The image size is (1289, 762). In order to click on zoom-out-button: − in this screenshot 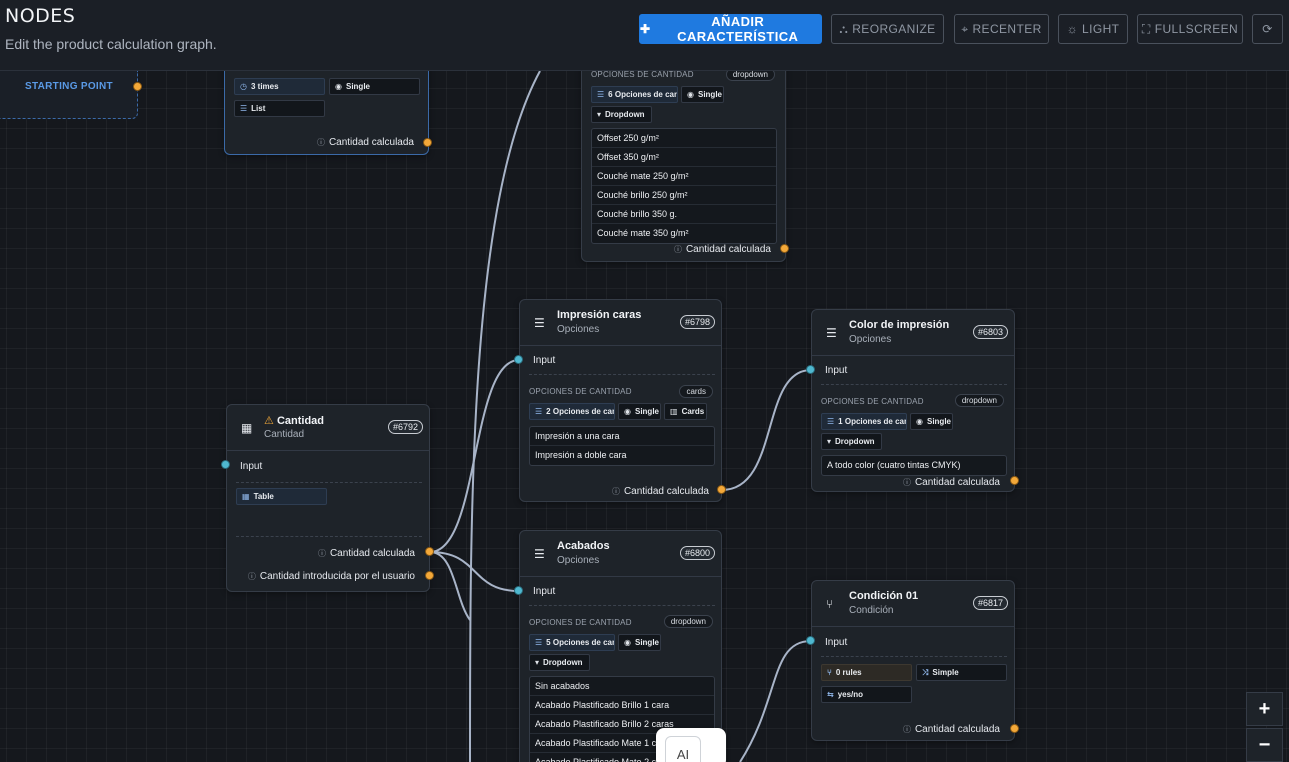, I will do `click(1264, 745)`.